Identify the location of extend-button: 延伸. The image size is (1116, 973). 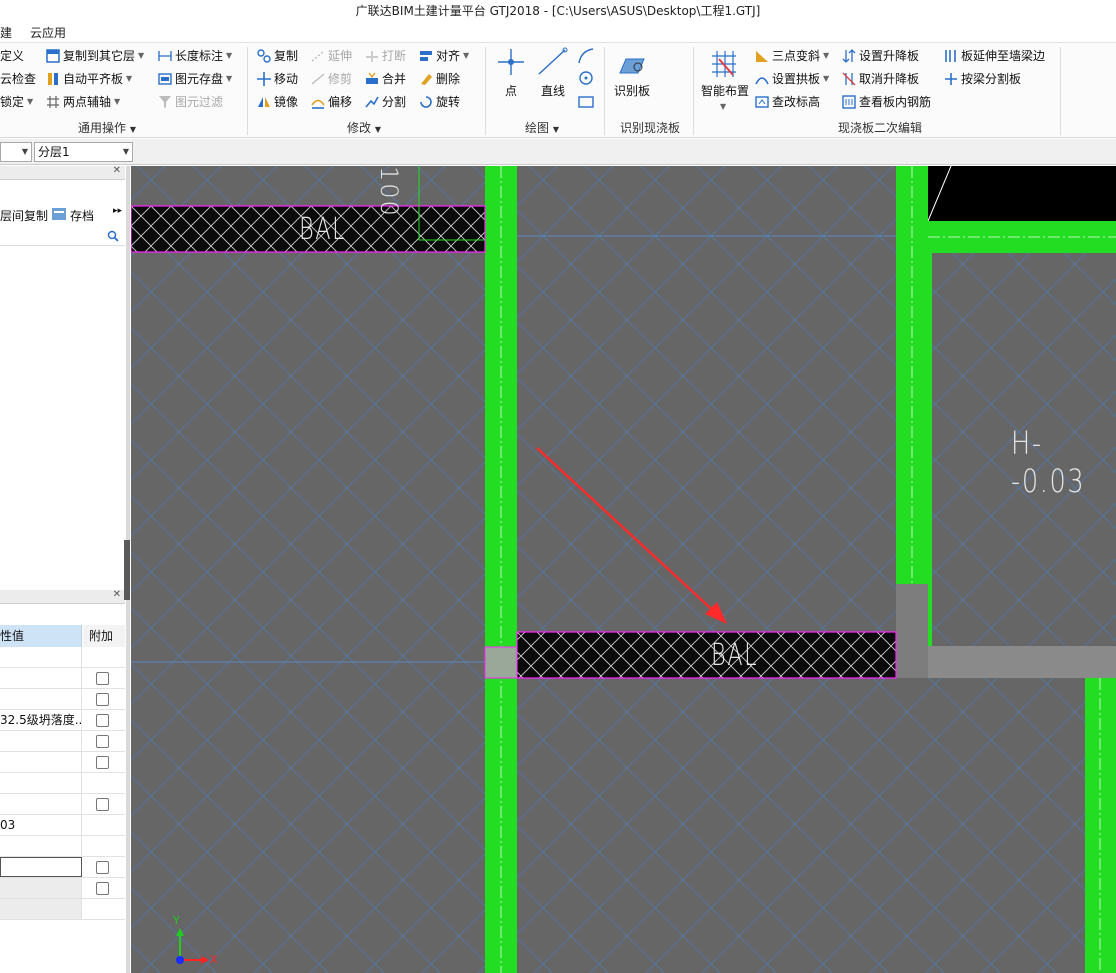
(331, 56).